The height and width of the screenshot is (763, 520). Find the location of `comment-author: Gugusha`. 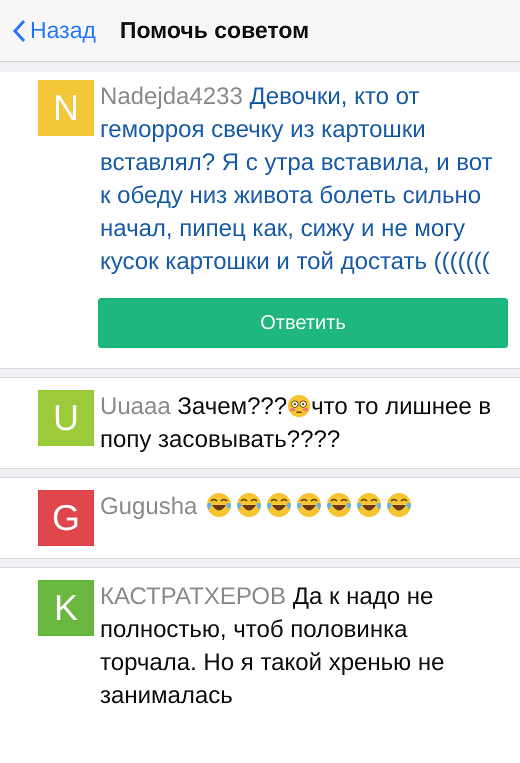

comment-author: Gugusha is located at coordinates (149, 506).